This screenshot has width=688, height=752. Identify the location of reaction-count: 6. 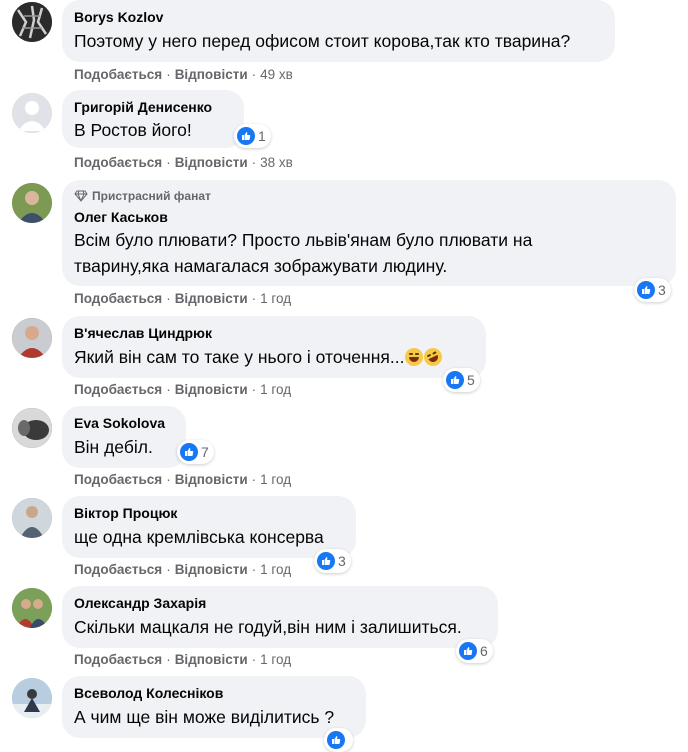
(474, 651).